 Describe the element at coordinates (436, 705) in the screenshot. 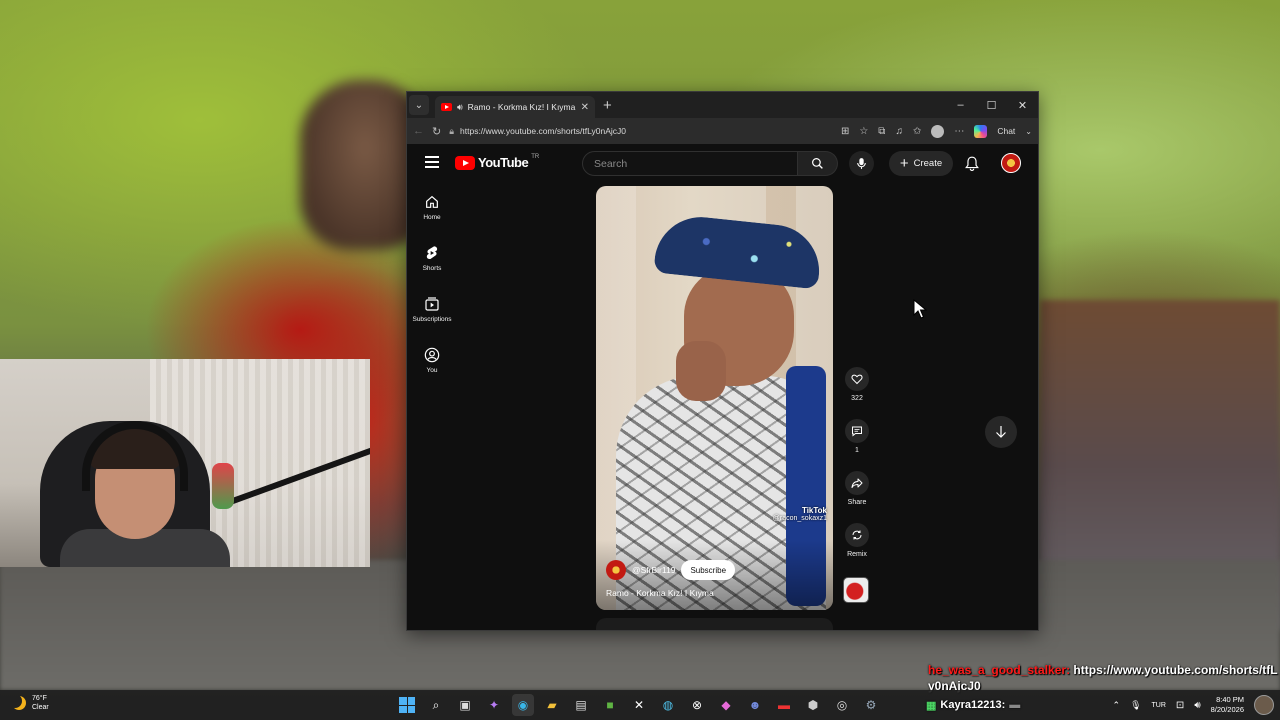

I see `search-taskbar-icon: ⌕` at that location.